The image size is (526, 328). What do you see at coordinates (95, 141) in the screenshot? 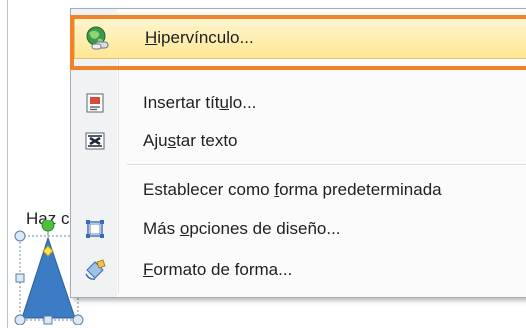
I see `wrap-text-icon` at bounding box center [95, 141].